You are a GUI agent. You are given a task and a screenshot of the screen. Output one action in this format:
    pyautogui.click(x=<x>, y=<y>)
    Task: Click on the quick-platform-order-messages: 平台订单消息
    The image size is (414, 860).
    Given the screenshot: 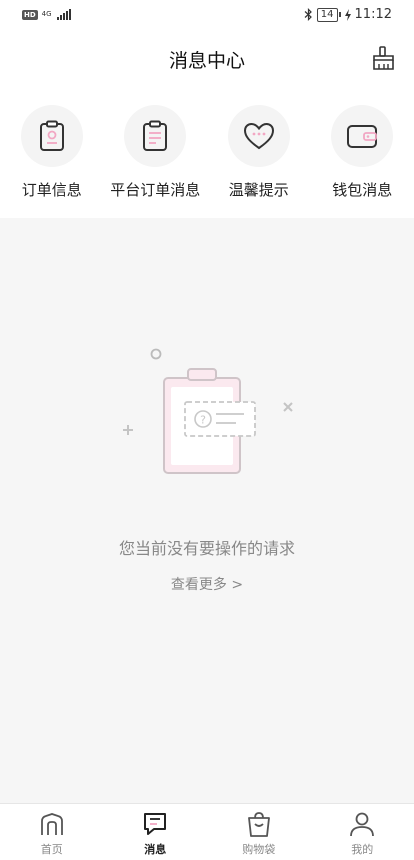 What is the action you would take?
    pyautogui.click(x=156, y=159)
    